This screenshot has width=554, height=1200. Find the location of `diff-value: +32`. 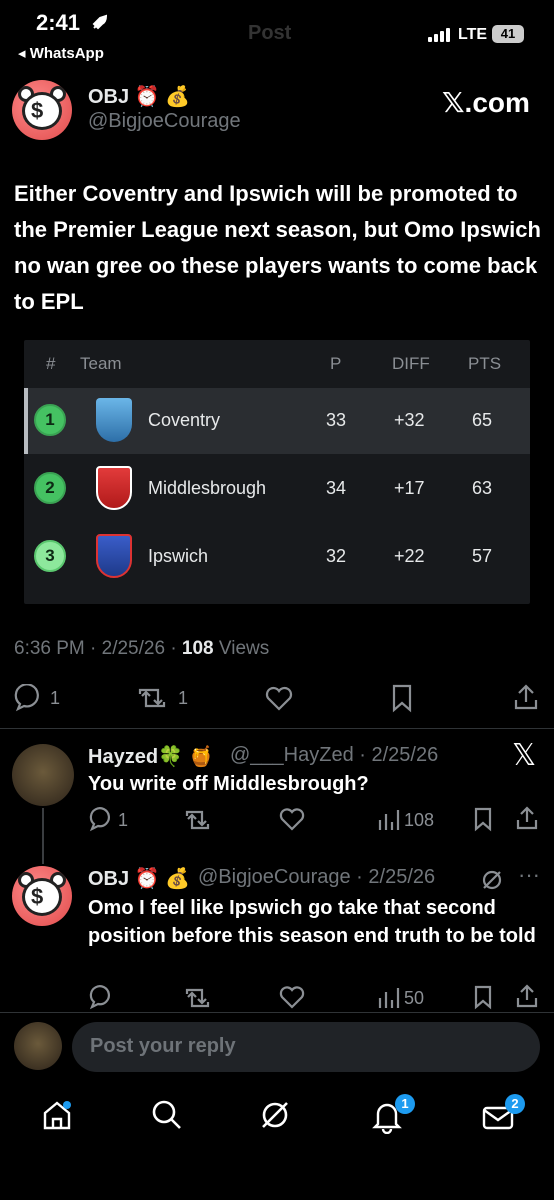

diff-value: +32 is located at coordinates (409, 420).